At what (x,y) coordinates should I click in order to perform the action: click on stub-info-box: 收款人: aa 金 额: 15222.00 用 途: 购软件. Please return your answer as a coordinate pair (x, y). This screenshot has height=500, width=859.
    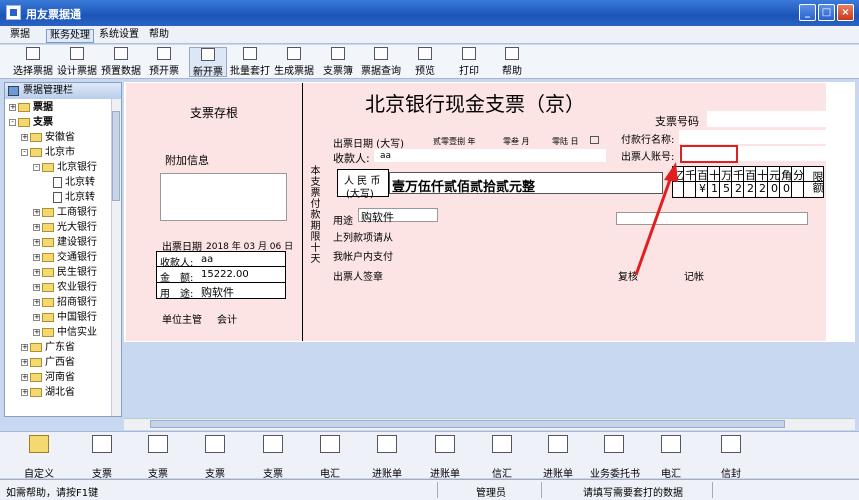
    Looking at the image, I should click on (221, 275).